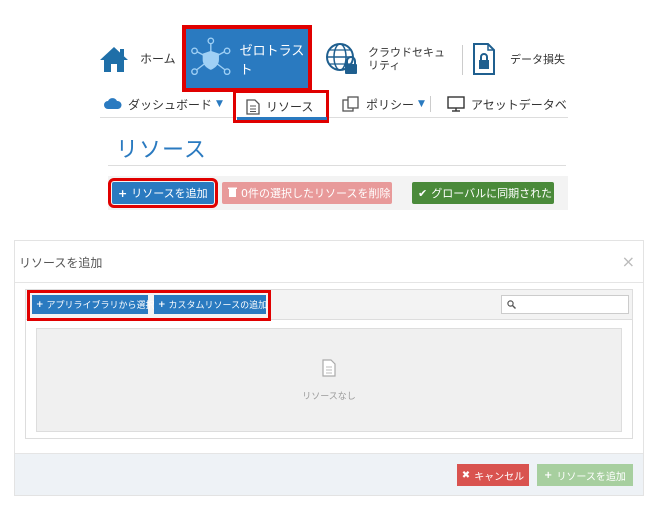  I want to click on subnav-dashboard-label: ダッシュボード, so click(170, 104).